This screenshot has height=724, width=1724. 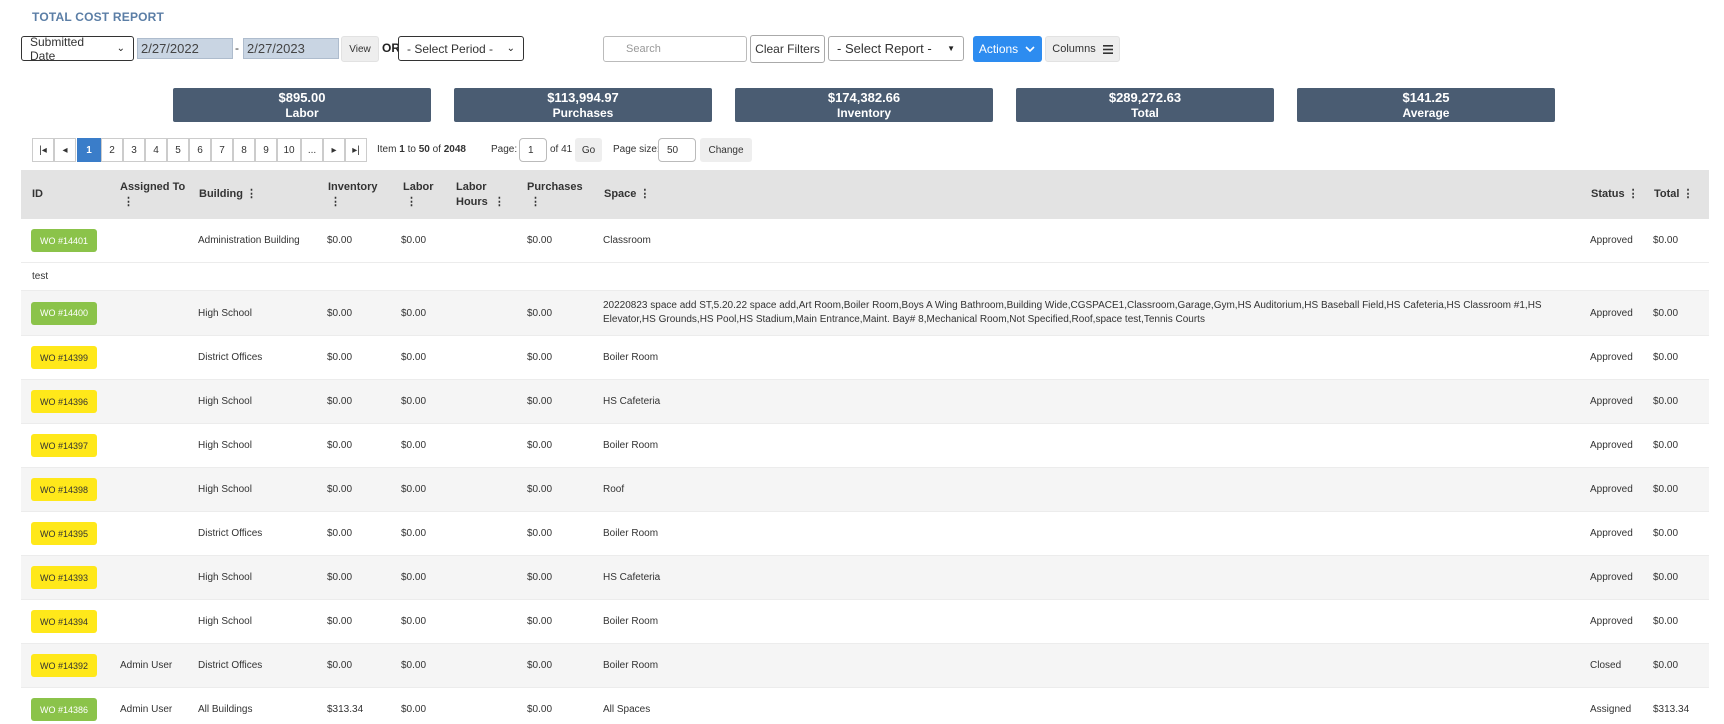 I want to click on col-labor-hours: Labor Hours ⋮, so click(x=480, y=194).